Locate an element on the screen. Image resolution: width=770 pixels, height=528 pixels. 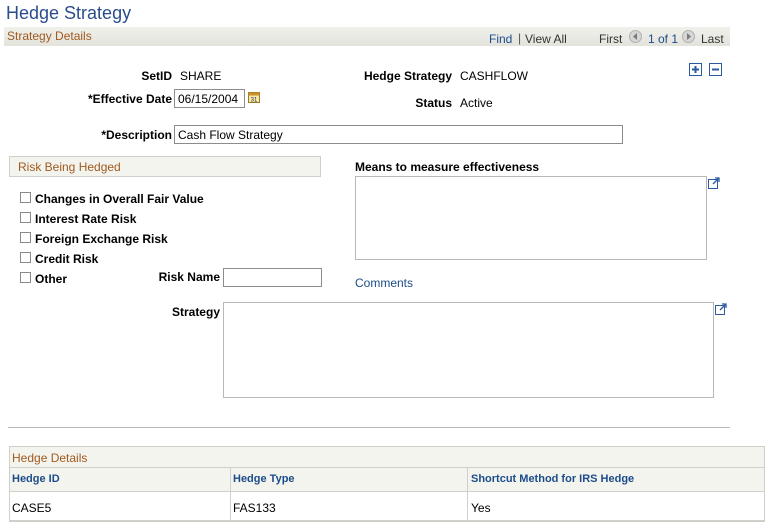
checkbox-fair-value is located at coordinates (25, 197).